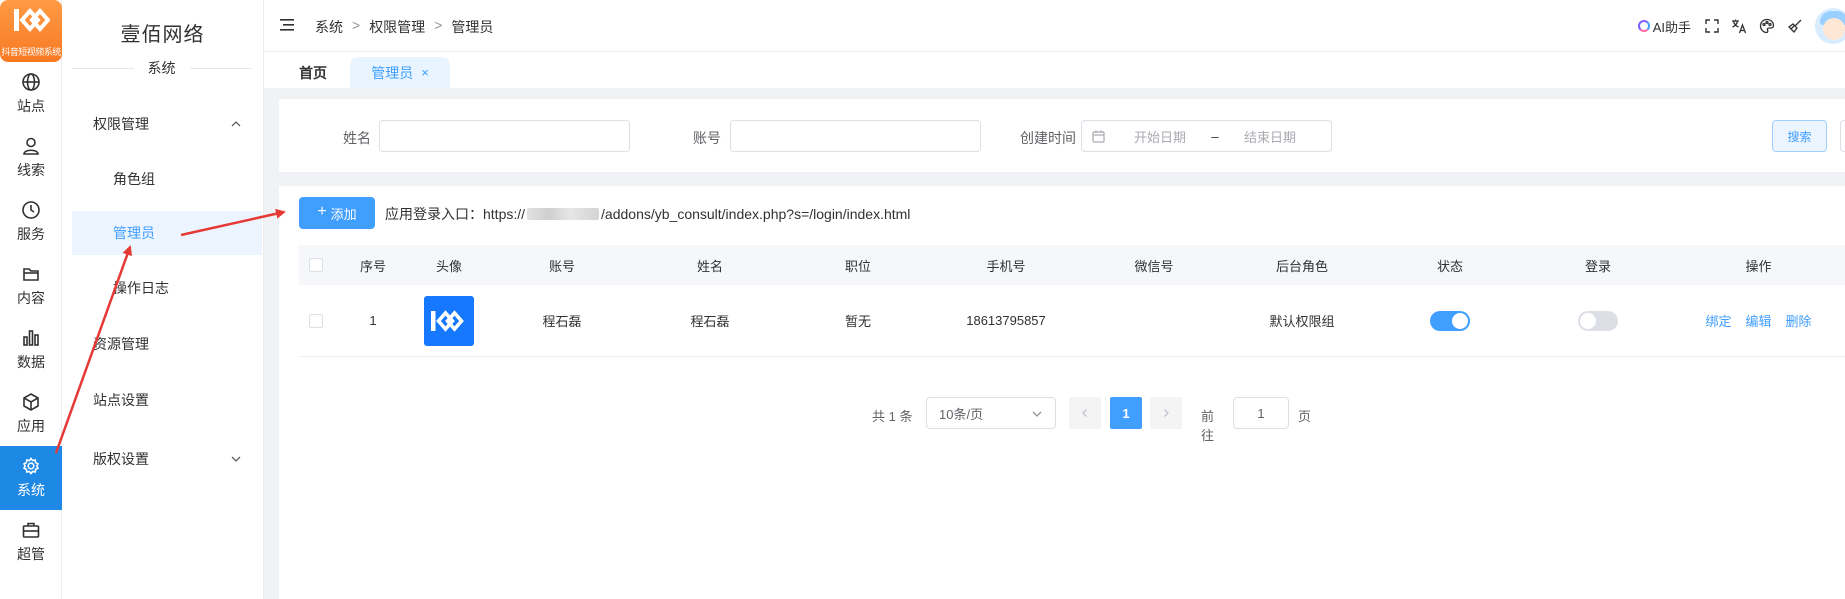 This screenshot has height=599, width=1845. I want to click on clock-icon, so click(31, 210).